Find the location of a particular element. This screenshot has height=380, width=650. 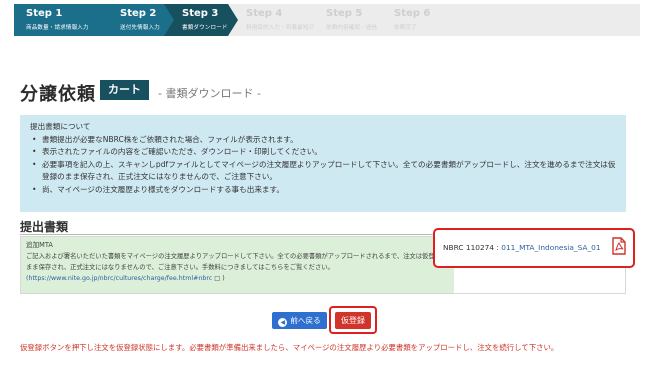

back-button: ◀ 前へ戻る is located at coordinates (299, 320).